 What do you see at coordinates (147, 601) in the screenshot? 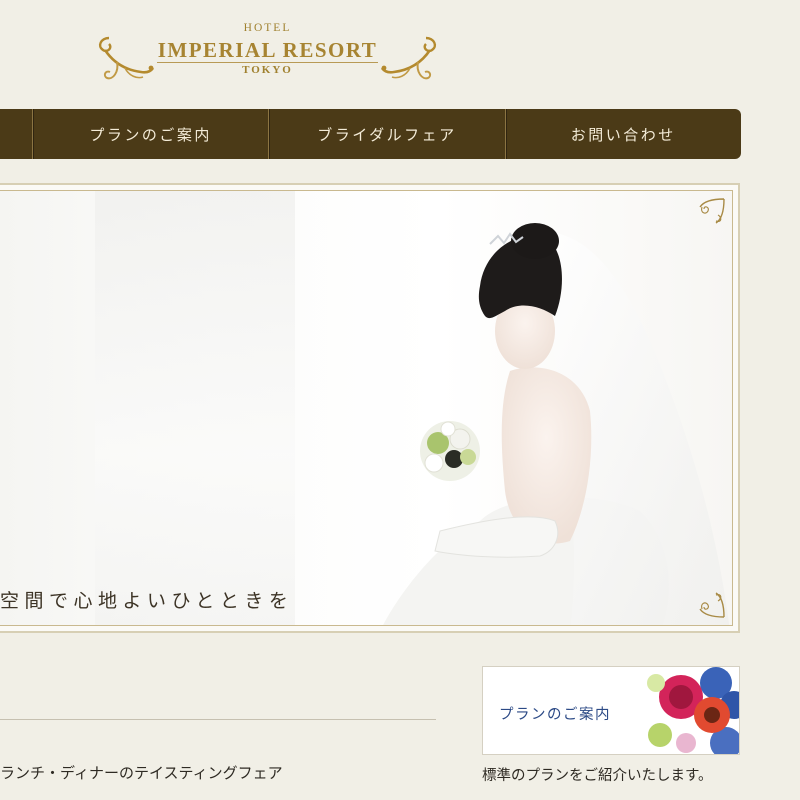
I see `hero-caption: 空間で心地よいひとときを` at bounding box center [147, 601].